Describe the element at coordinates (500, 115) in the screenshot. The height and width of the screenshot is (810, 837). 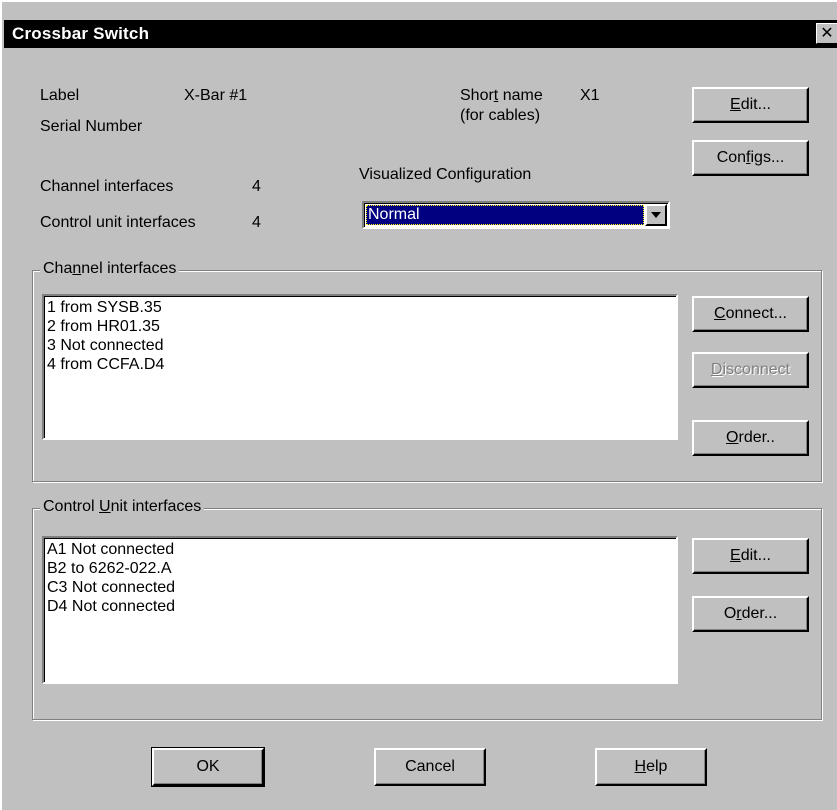
I see `short-name-subcaption: (for cables)` at that location.